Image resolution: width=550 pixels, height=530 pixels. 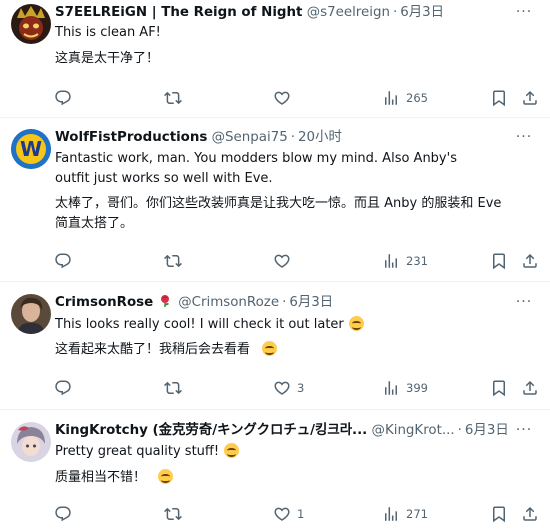 I want to click on action-bar: 1 271, so click(x=275, y=514).